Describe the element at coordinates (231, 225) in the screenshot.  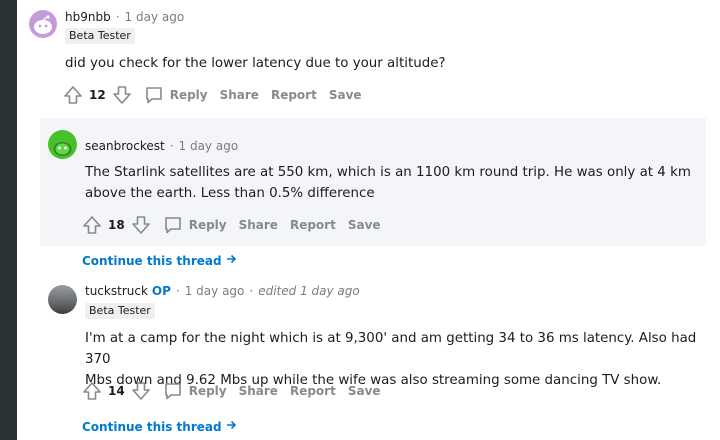
I see `comment-actions: 18 Reply Share Report Save` at that location.